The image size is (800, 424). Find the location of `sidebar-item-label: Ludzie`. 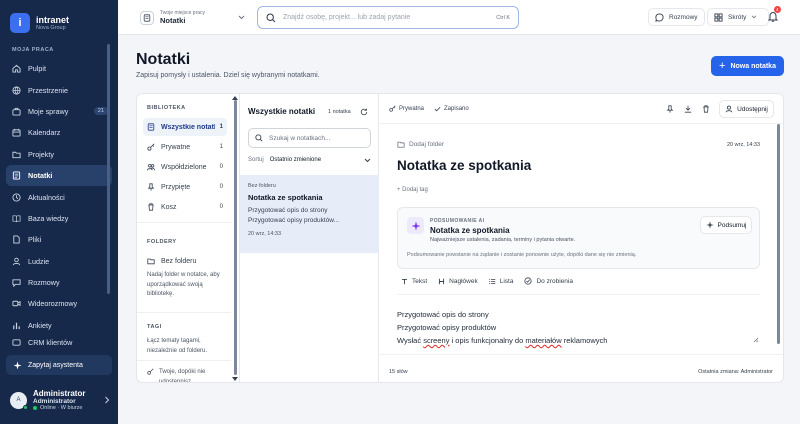

sidebar-item-label: Ludzie is located at coordinates (39, 261).